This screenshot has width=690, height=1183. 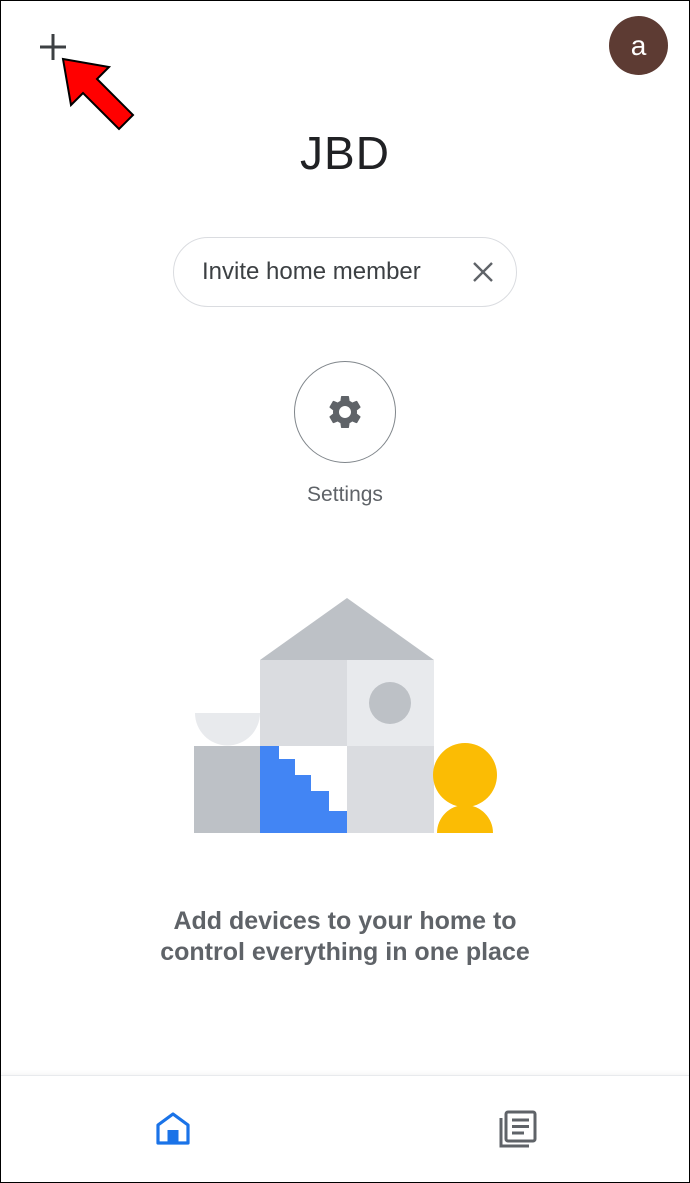 I want to click on settings-button, so click(x=345, y=412).